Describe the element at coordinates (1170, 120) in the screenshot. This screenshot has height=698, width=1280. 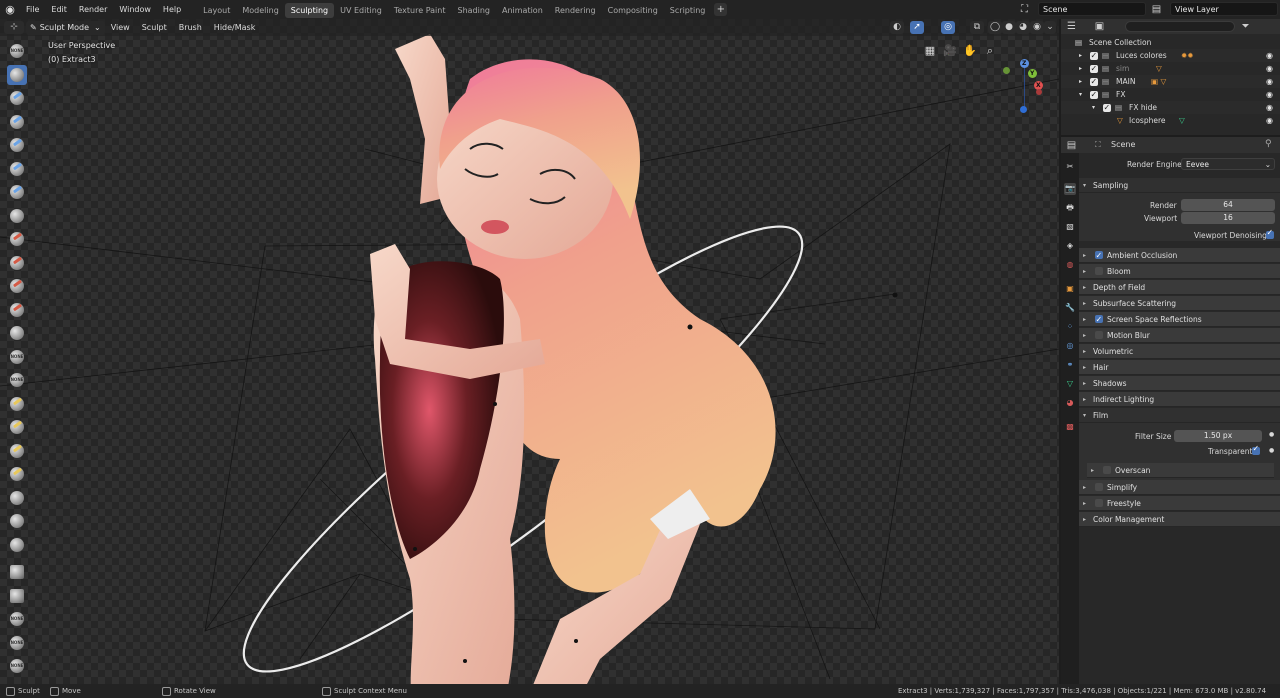
I see `outliner-row-icosphere: ▽ Icosphere ▽ ◉` at that location.